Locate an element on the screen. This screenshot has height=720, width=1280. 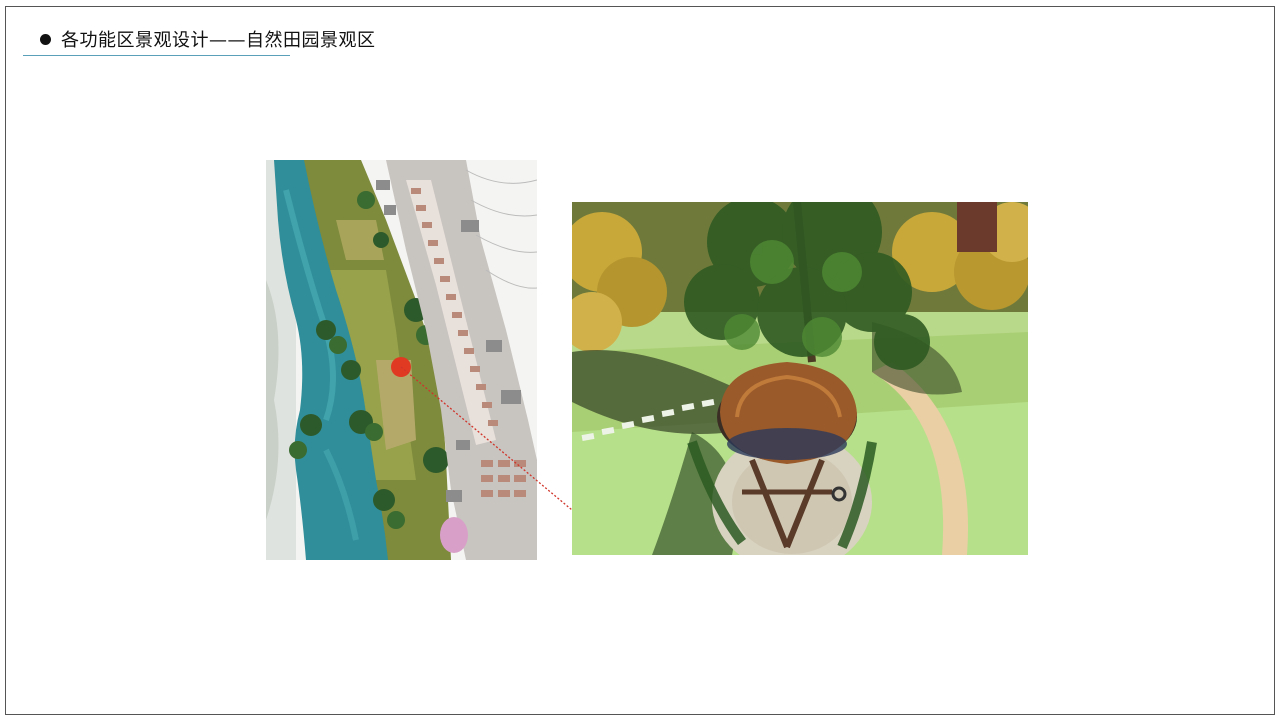
aerial-site-plan-image is located at coordinates (401, 360).